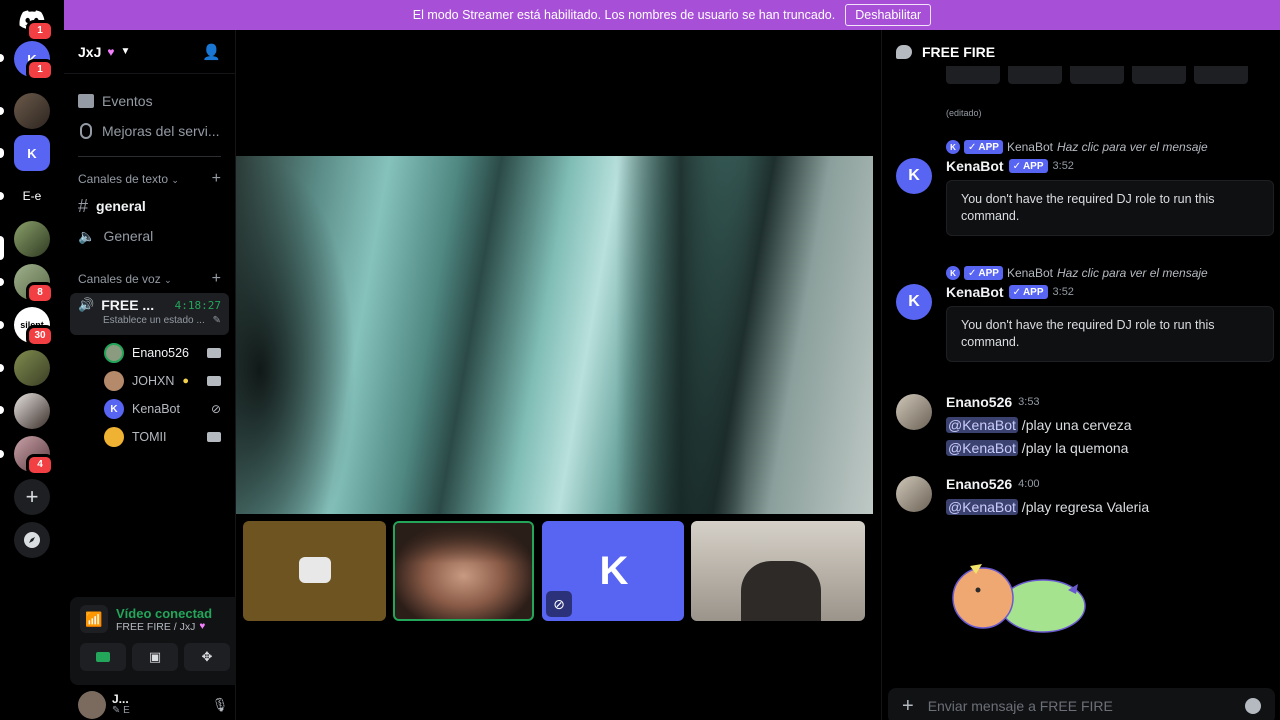  What do you see at coordinates (156, 626) in the screenshot?
I see `voice-connected-subtitle: FREE FIRE / JxJ` at bounding box center [156, 626].